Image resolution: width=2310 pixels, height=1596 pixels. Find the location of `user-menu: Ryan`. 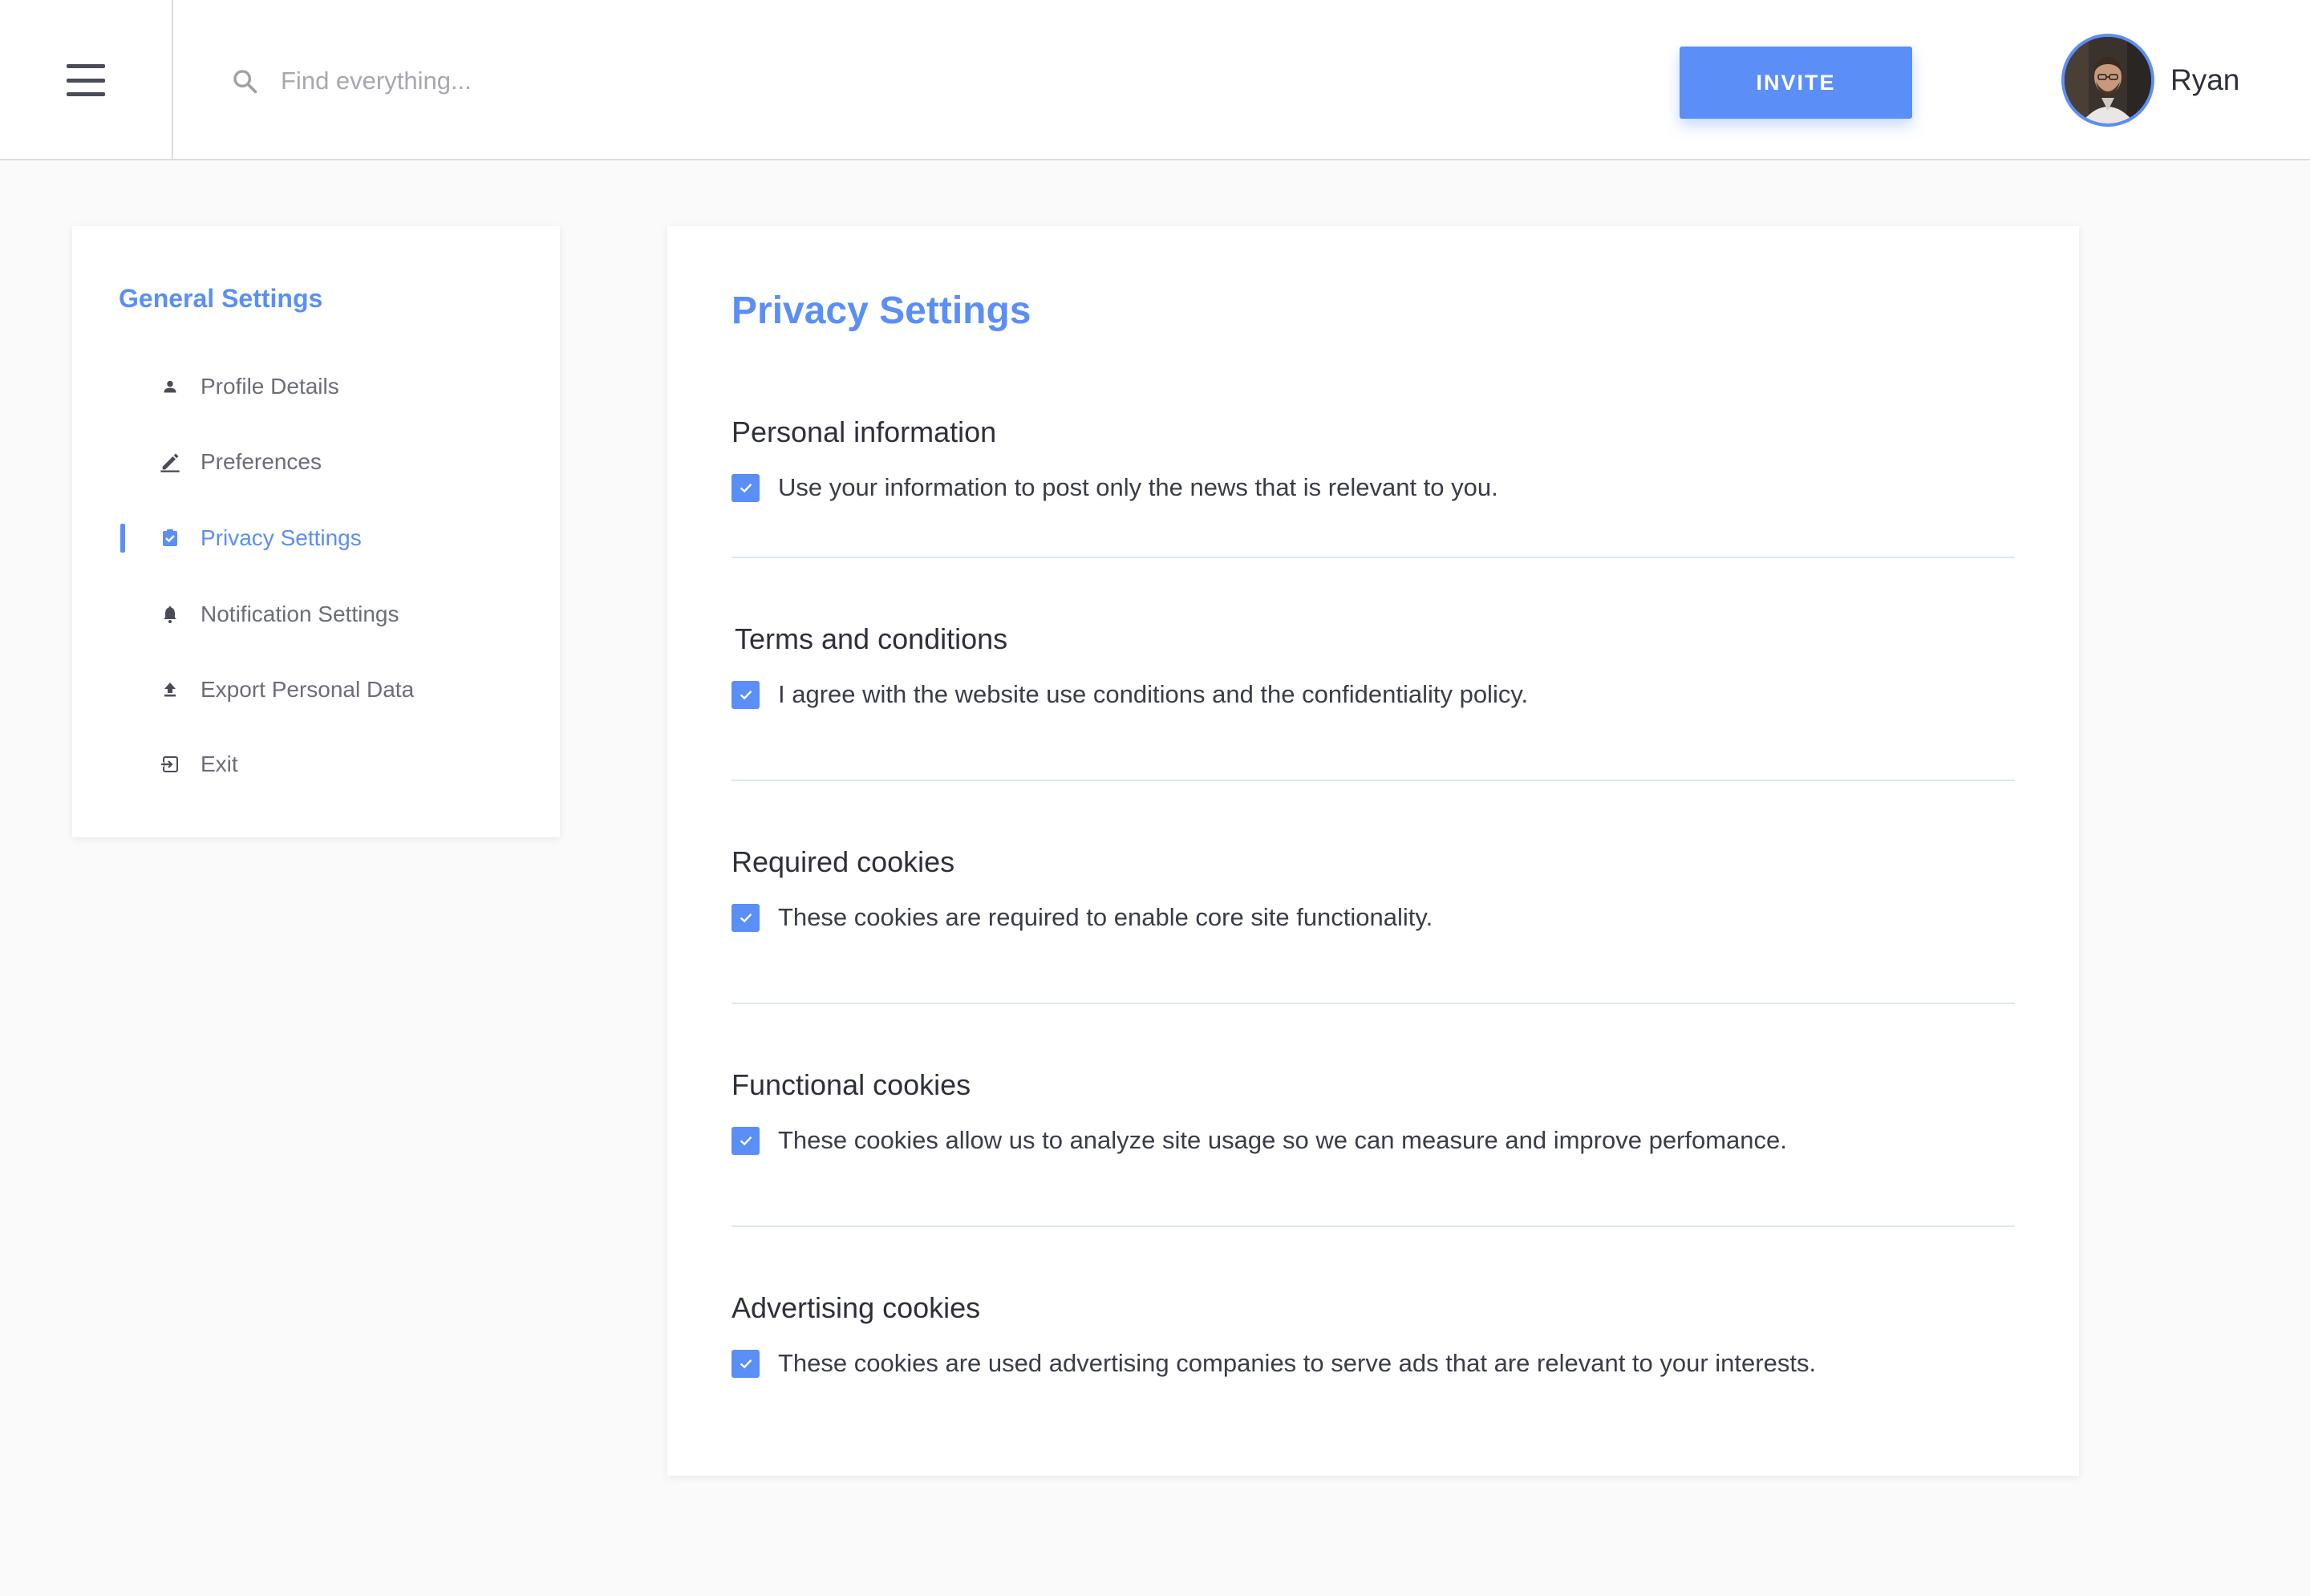

user-menu: Ryan is located at coordinates (2150, 80).